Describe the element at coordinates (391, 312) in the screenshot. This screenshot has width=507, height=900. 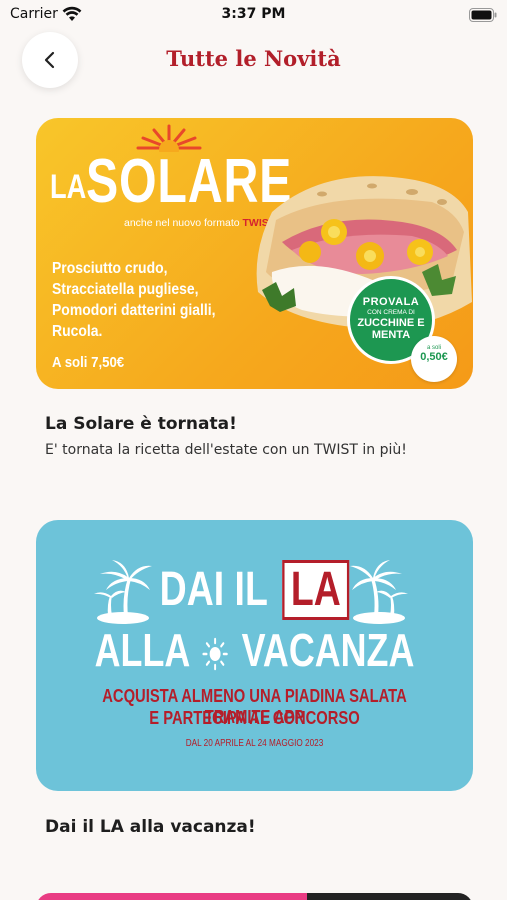
I see `promo-badge-line2: CON CREMA DI` at that location.